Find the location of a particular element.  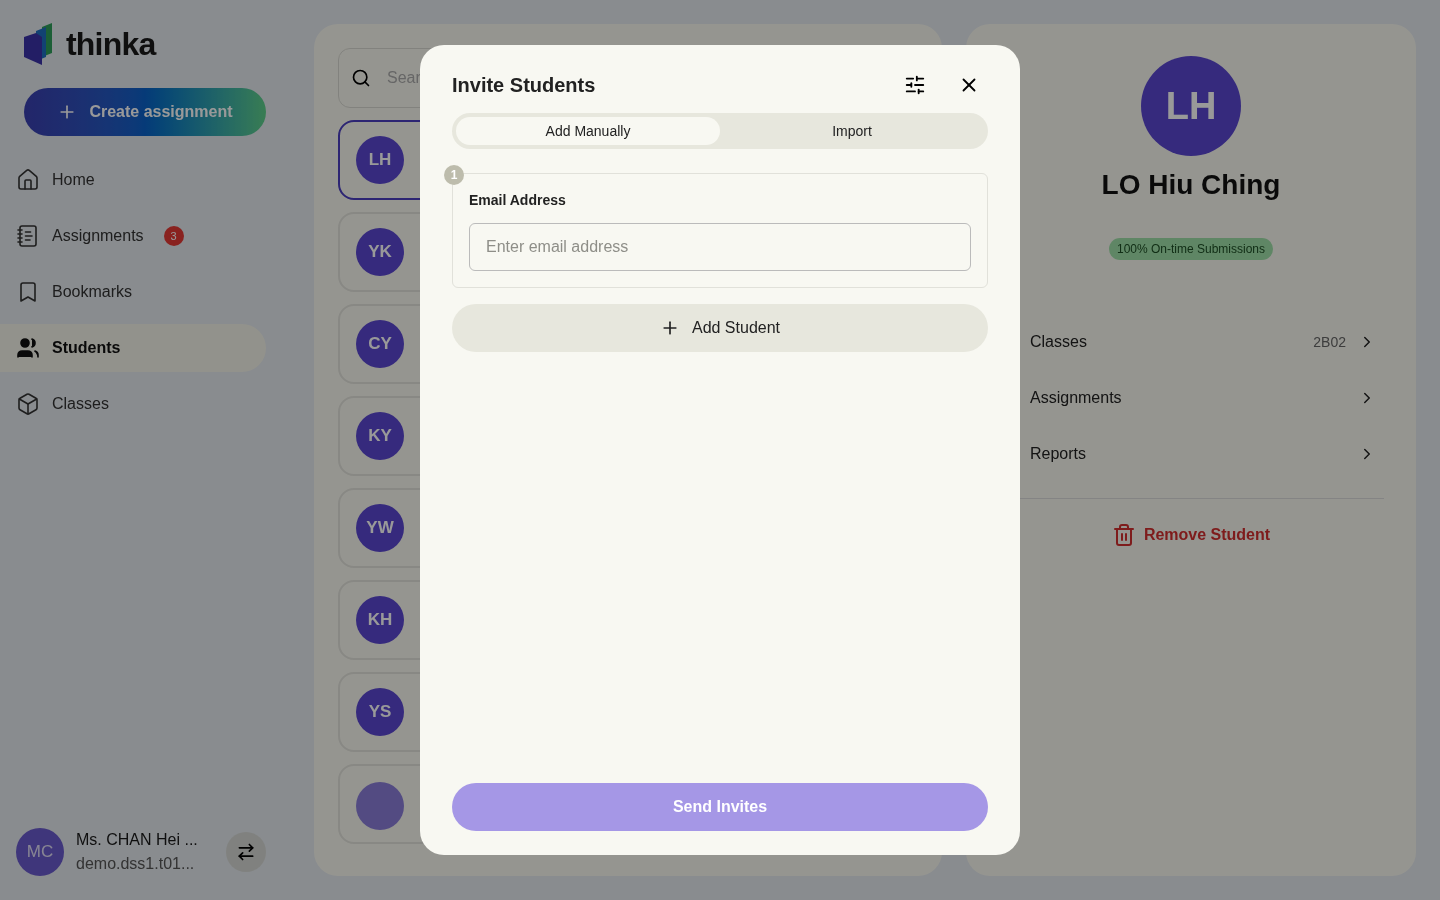

assignments-icon is located at coordinates (28, 236).